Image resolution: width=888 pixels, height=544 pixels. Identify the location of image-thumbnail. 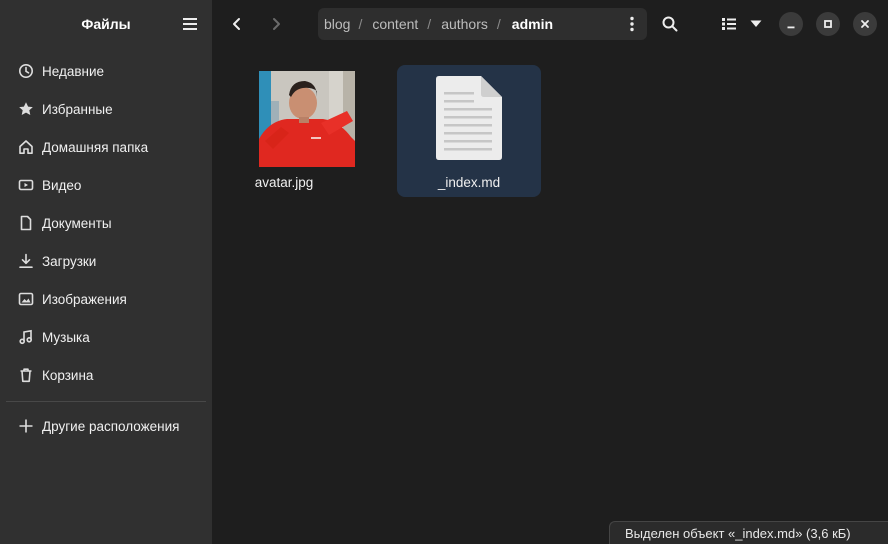
(307, 119).